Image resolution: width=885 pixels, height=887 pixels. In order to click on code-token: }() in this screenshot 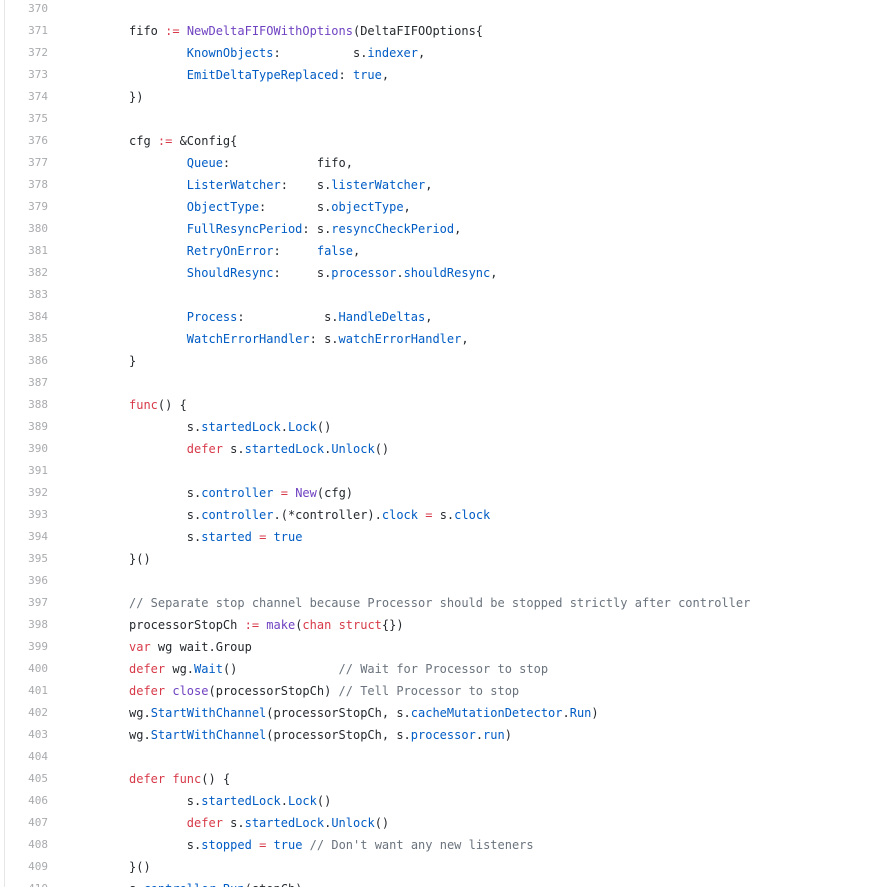, I will do `click(140, 559)`.